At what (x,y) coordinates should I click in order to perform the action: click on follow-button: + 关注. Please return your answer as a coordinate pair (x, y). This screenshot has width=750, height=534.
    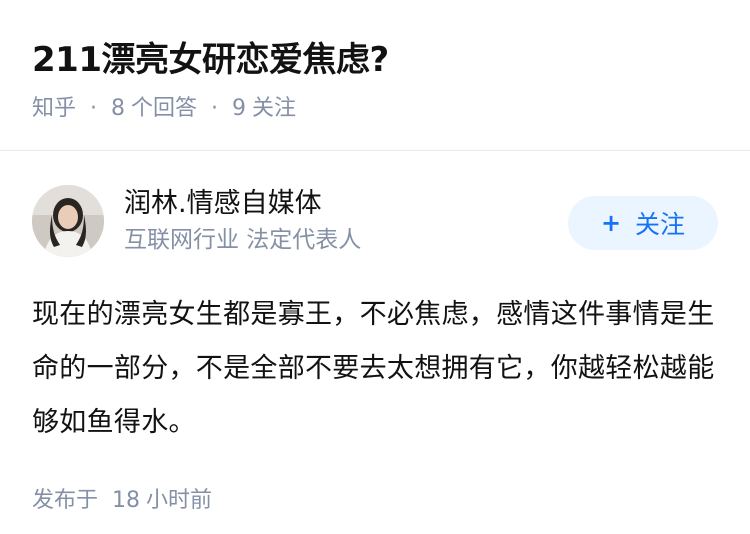
    Looking at the image, I should click on (643, 223).